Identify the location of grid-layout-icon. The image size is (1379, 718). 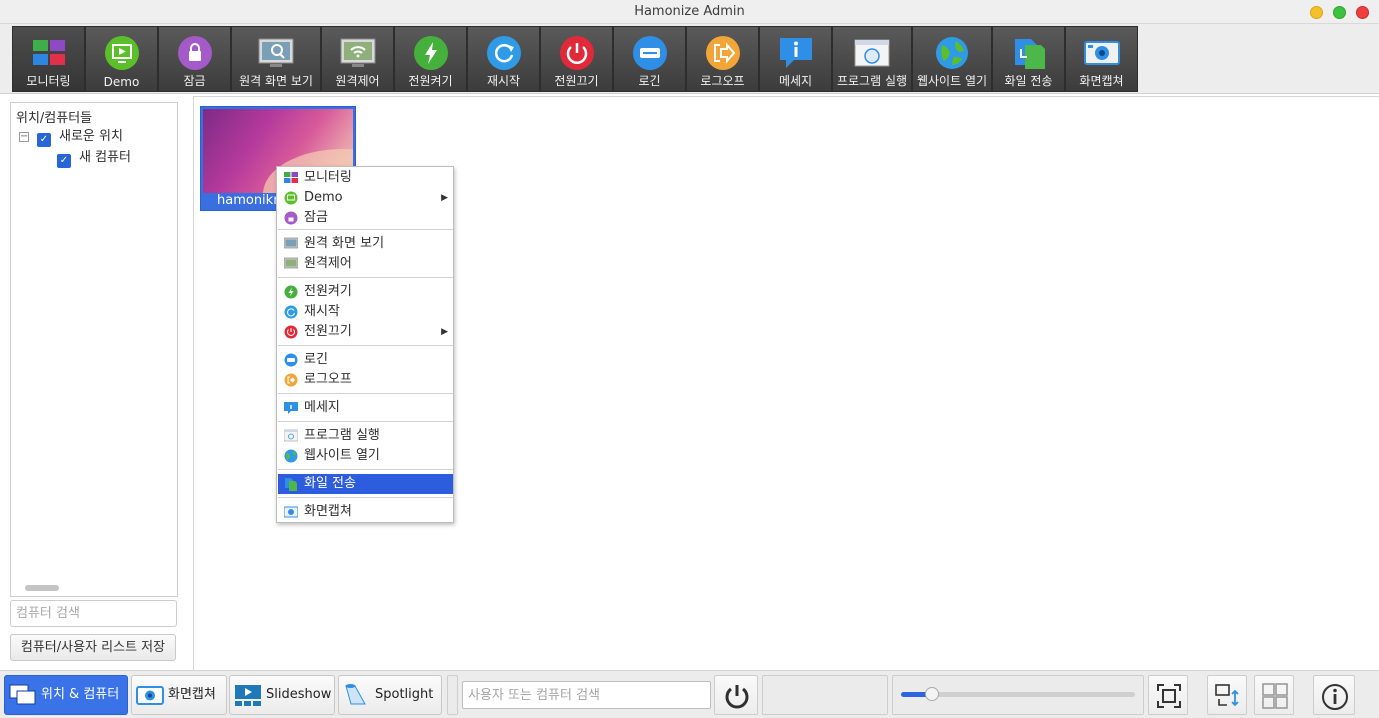
(1275, 696).